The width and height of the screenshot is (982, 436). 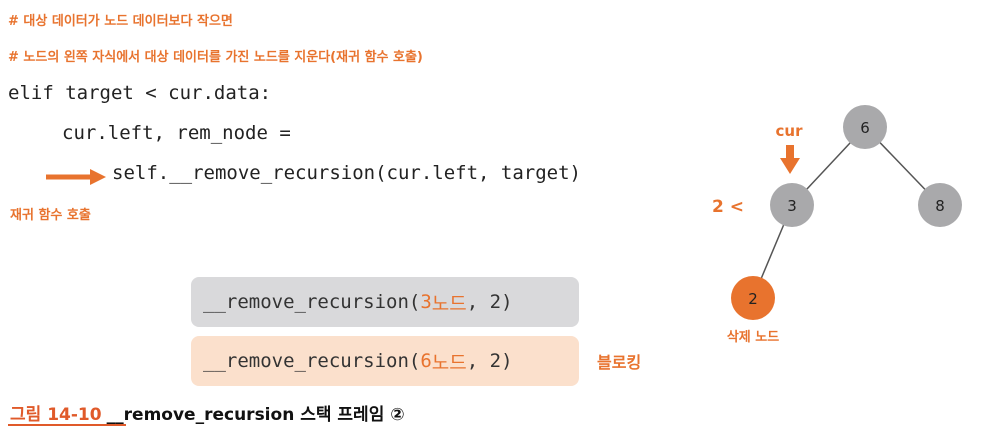 What do you see at coordinates (140, 93) in the screenshot?
I see `code-line-1: elif target < cur.data:` at bounding box center [140, 93].